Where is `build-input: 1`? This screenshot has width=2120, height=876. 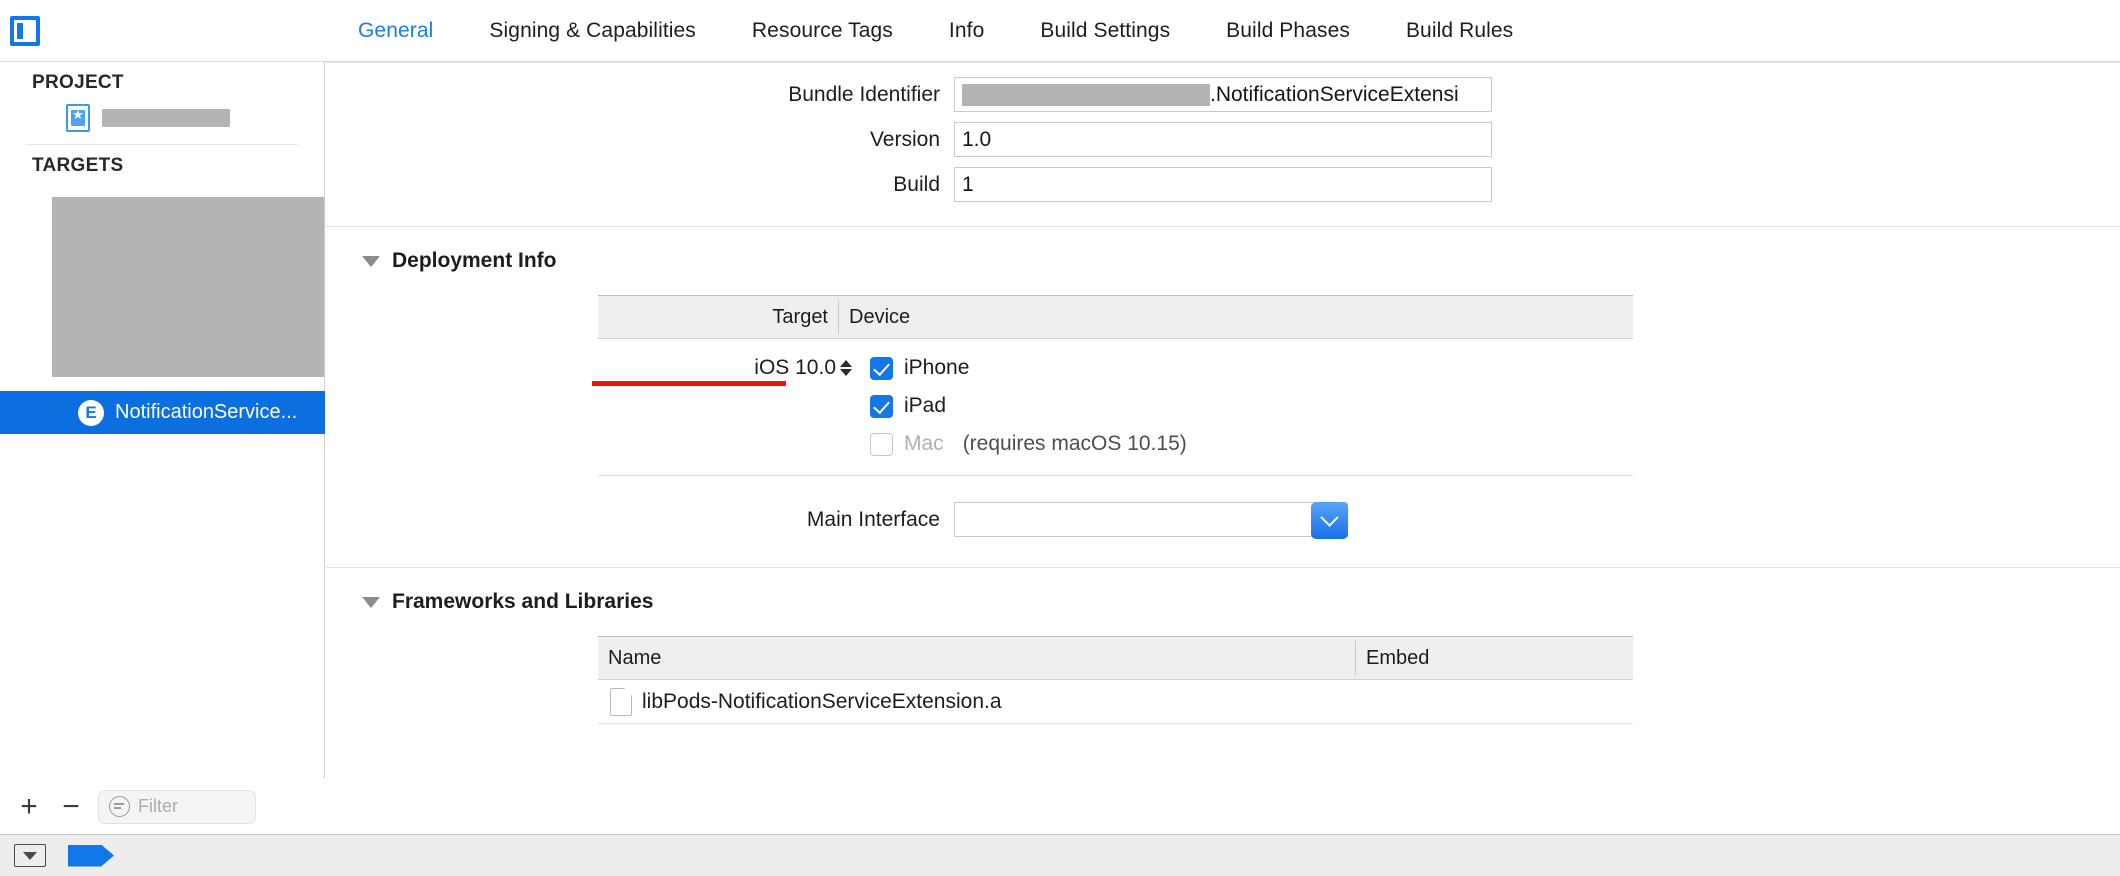
build-input: 1 is located at coordinates (1223, 184).